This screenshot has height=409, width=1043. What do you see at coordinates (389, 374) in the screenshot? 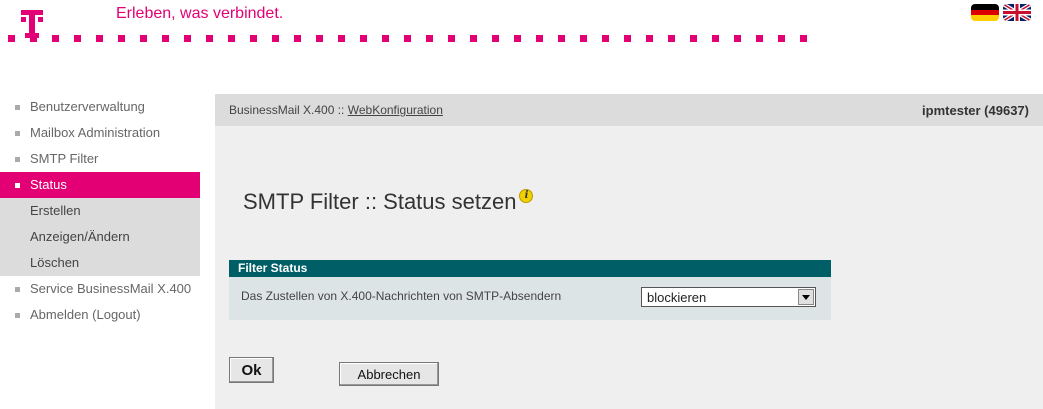
I see `cancel-button: Abbrechen` at bounding box center [389, 374].